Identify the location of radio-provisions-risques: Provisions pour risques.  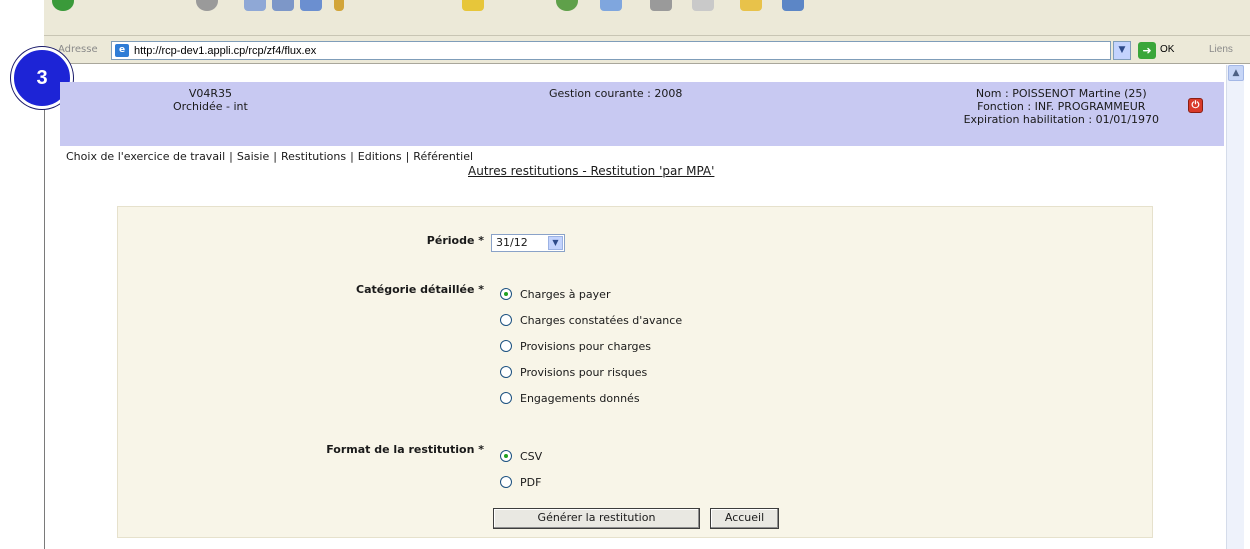
(573, 373).